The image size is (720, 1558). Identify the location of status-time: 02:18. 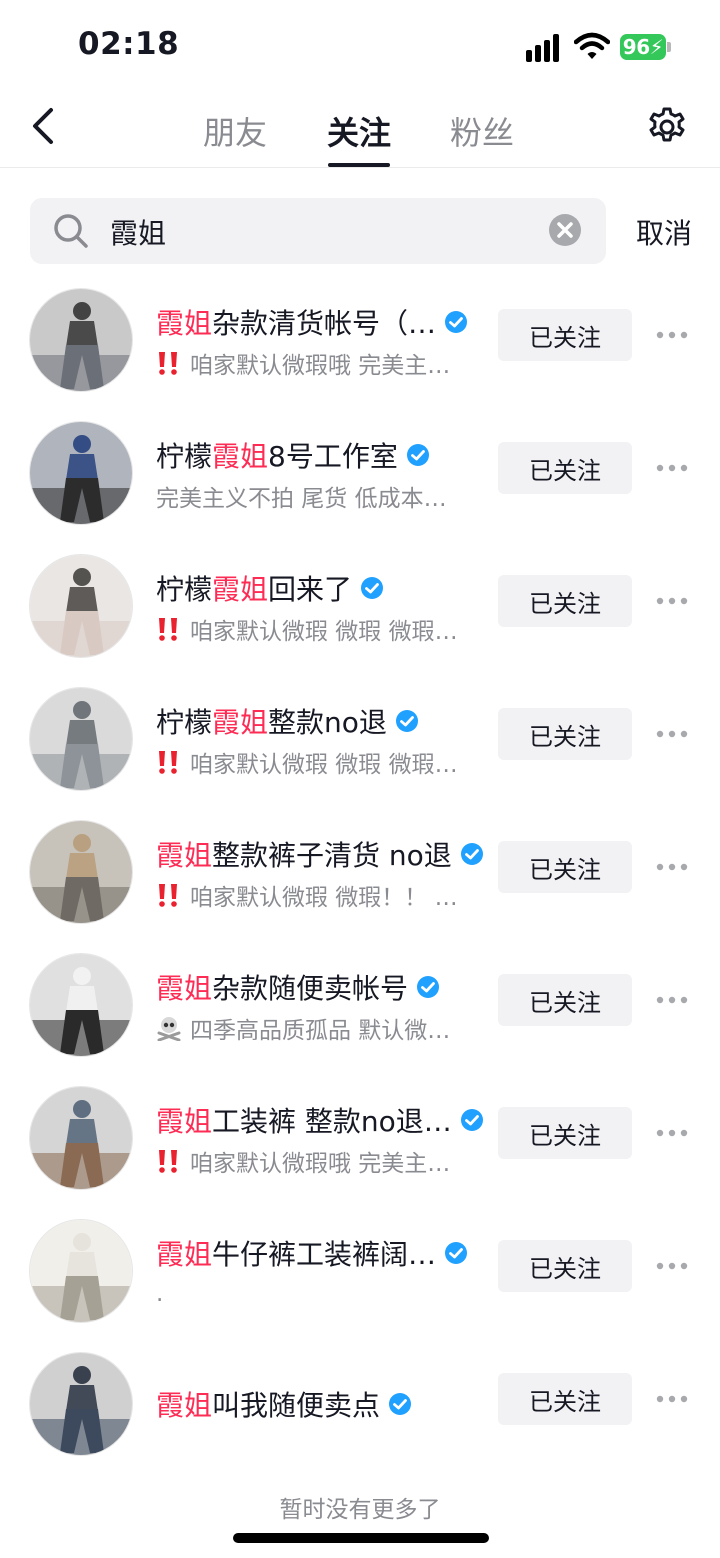
(129, 44).